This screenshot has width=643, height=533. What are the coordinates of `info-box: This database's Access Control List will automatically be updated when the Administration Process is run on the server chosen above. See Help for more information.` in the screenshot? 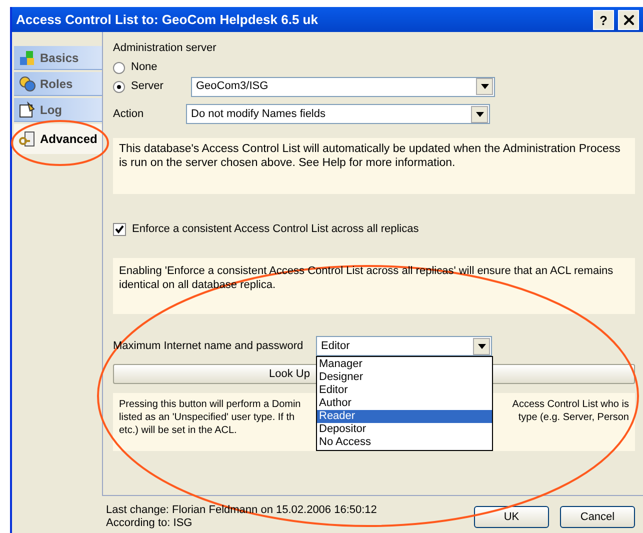 It's located at (374, 166).